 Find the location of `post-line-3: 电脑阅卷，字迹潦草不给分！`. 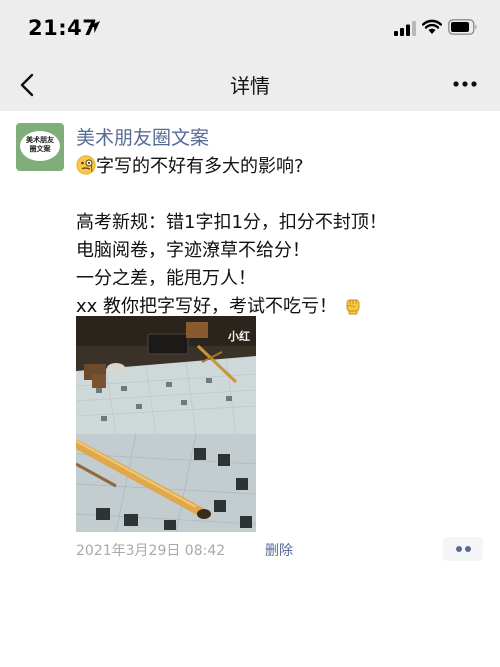

post-line-3: 电脑阅卷，字迹潦草不给分！ is located at coordinates (193, 250).